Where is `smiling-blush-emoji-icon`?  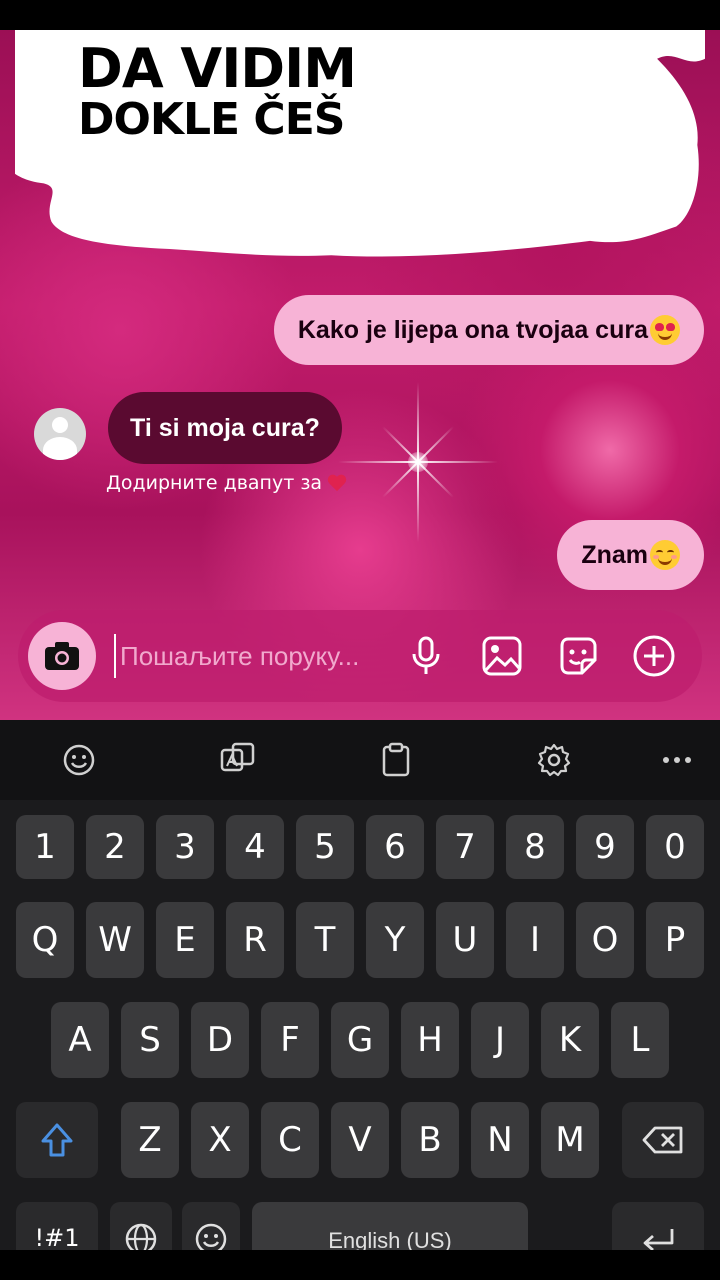
smiling-blush-emoji-icon is located at coordinates (665, 555).